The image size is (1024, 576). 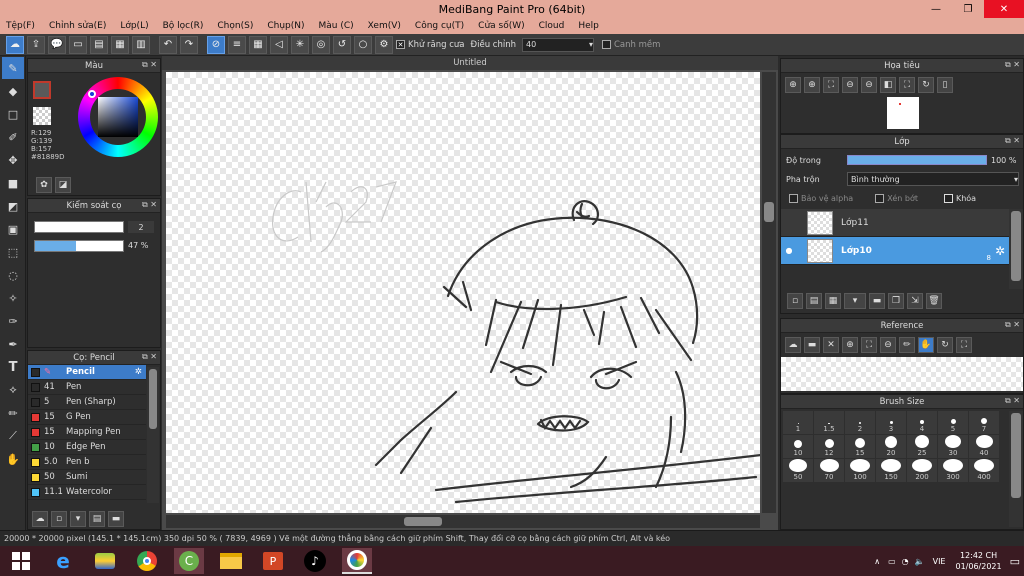 What do you see at coordinates (141, 227) in the screenshot?
I see `brush-size-value: 2` at bounding box center [141, 227].